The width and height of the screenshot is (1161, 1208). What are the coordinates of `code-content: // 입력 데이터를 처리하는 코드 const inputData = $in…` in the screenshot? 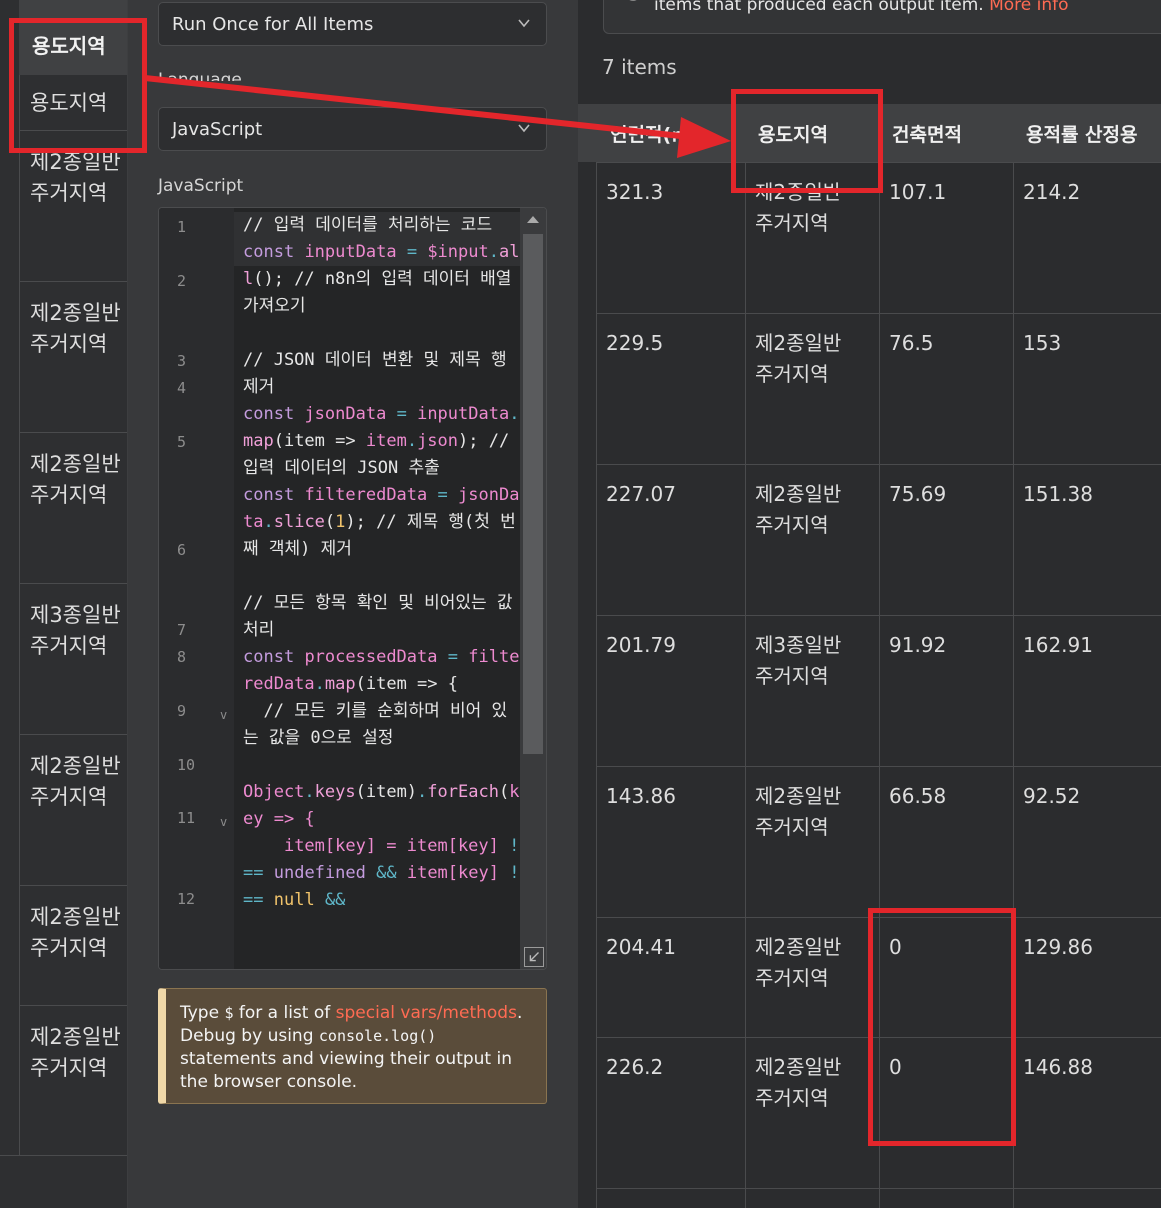 It's located at (382, 563).